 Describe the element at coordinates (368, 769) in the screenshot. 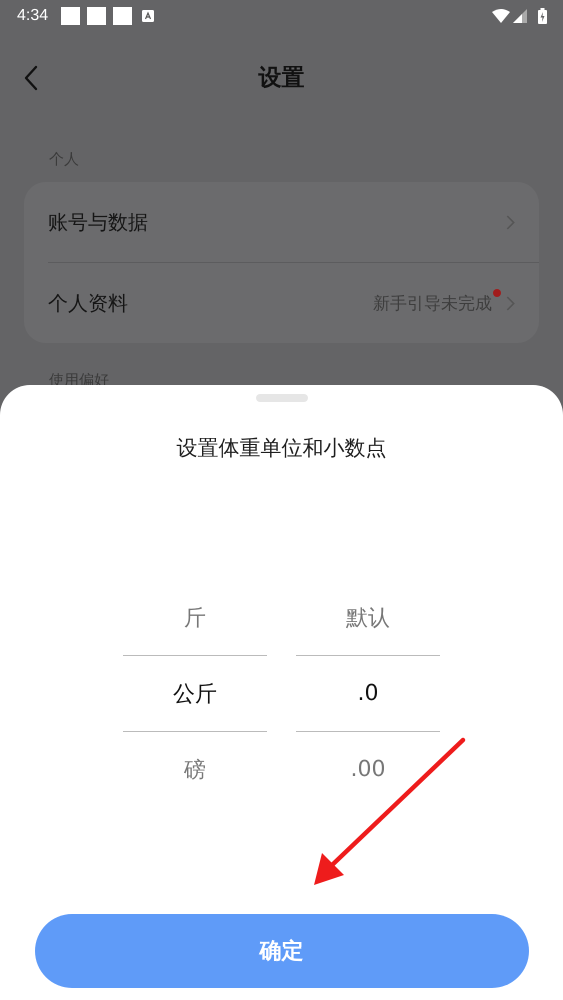

I see `picker-option: .00` at that location.